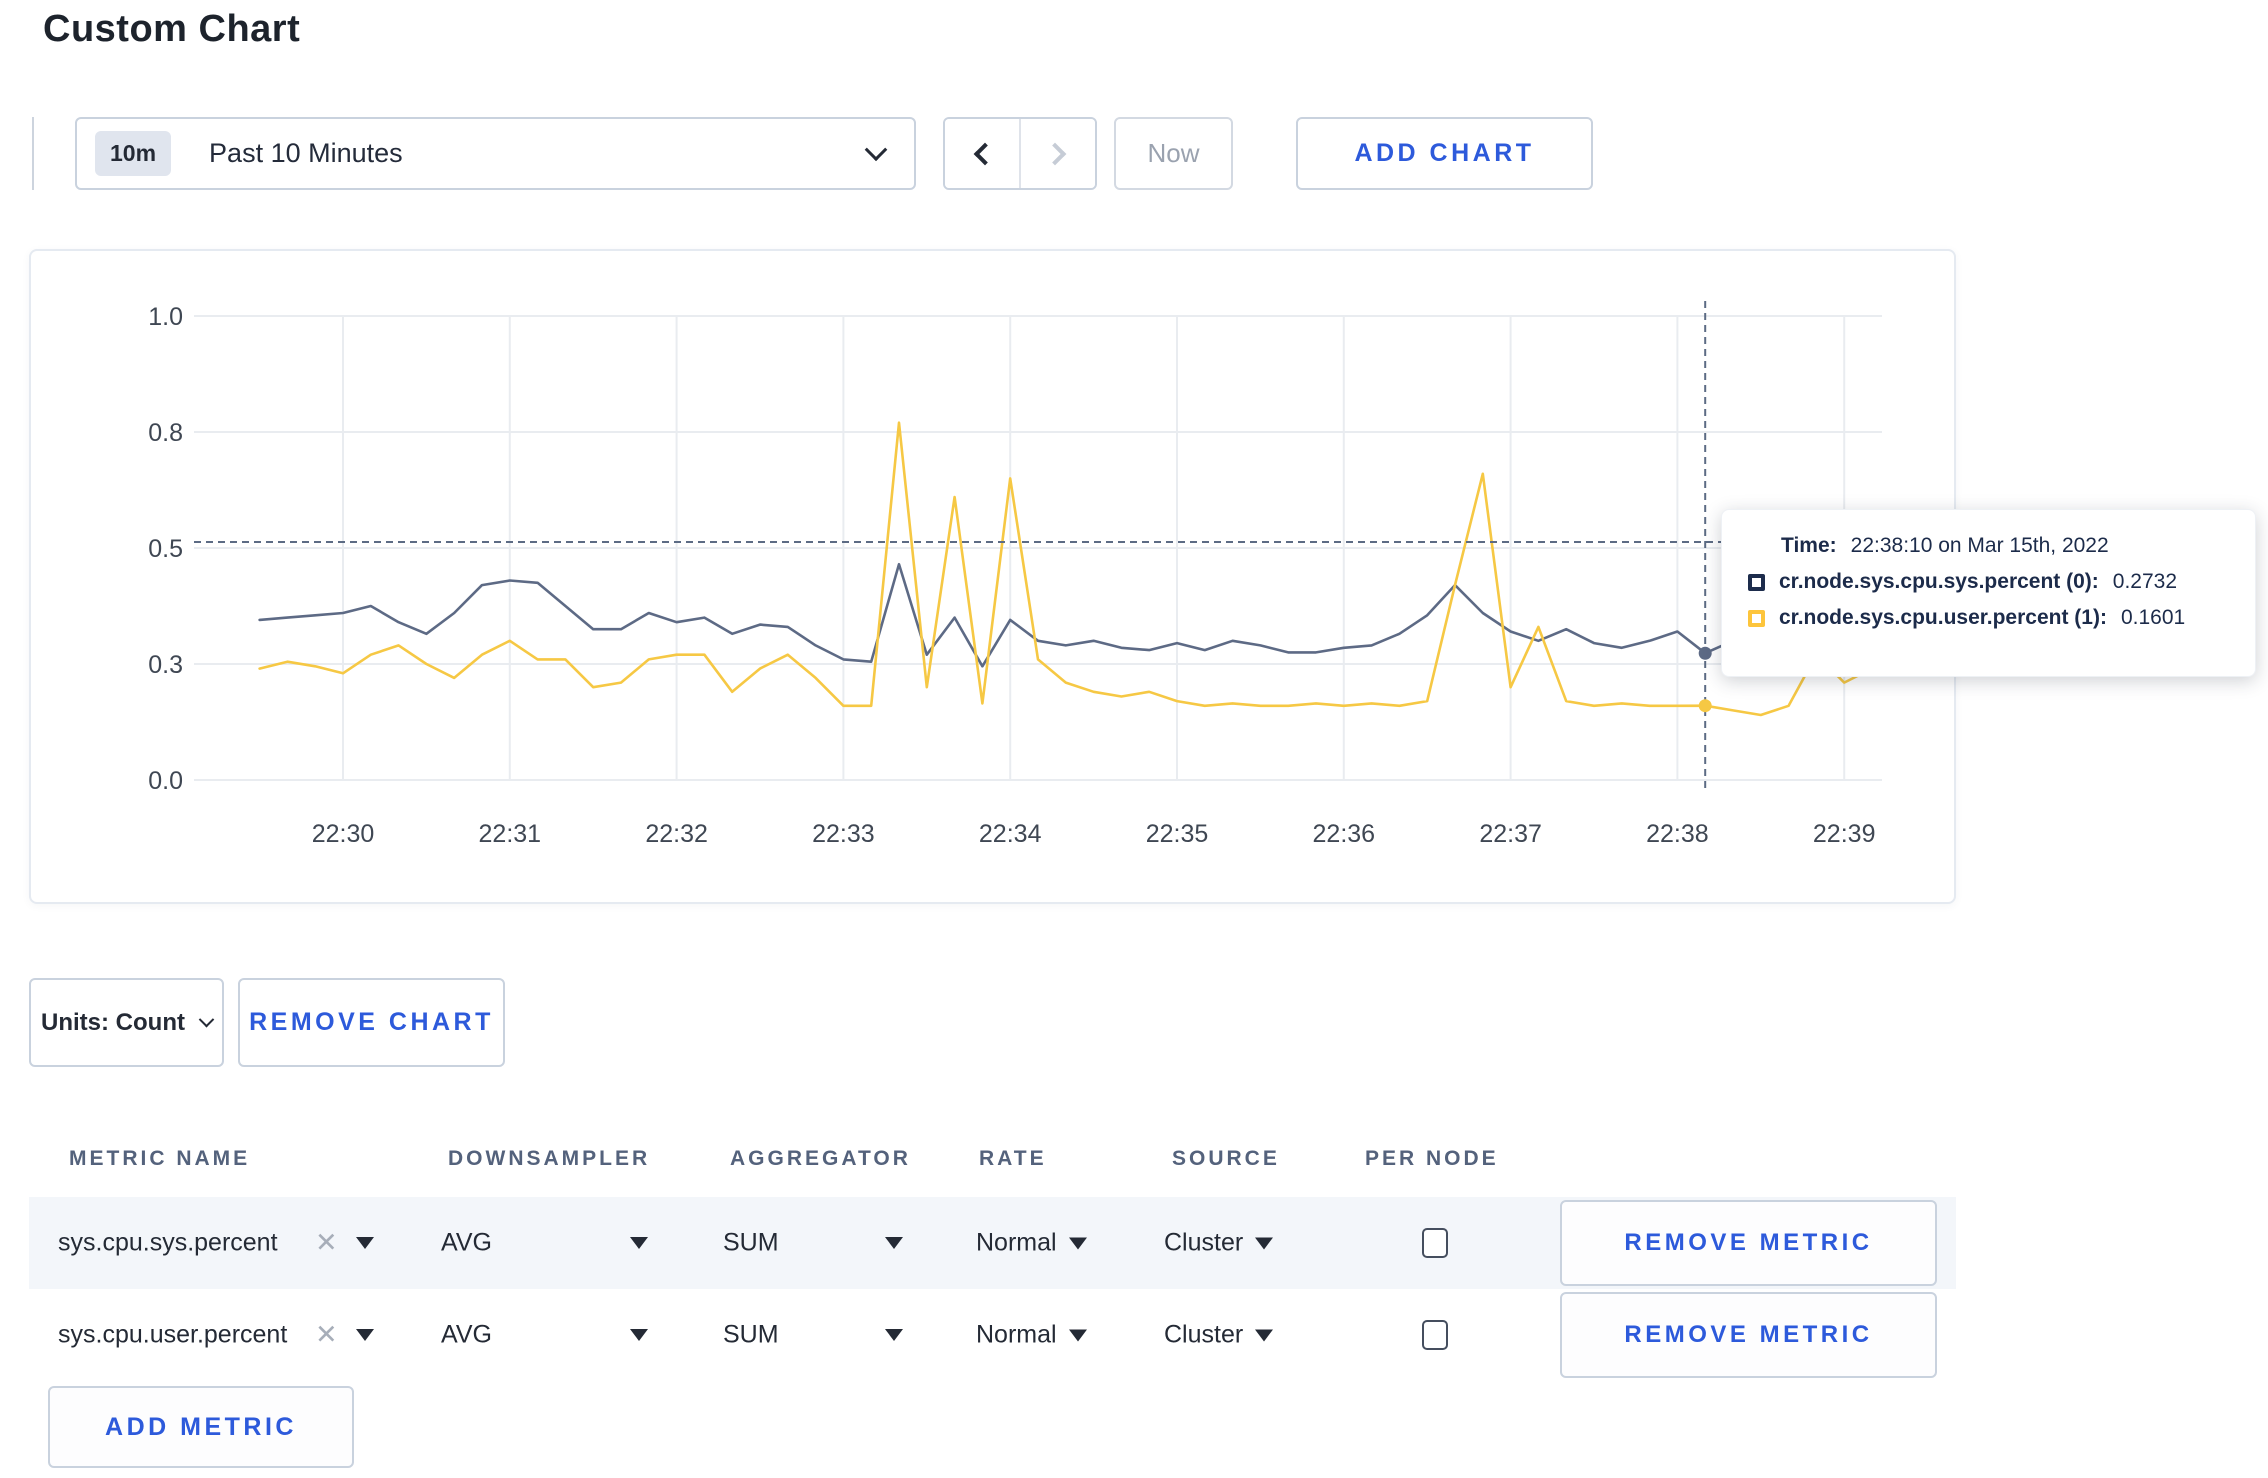 Image resolution: width=2268 pixels, height=1478 pixels. I want to click on y-tick-label: 1.0, so click(165, 317).